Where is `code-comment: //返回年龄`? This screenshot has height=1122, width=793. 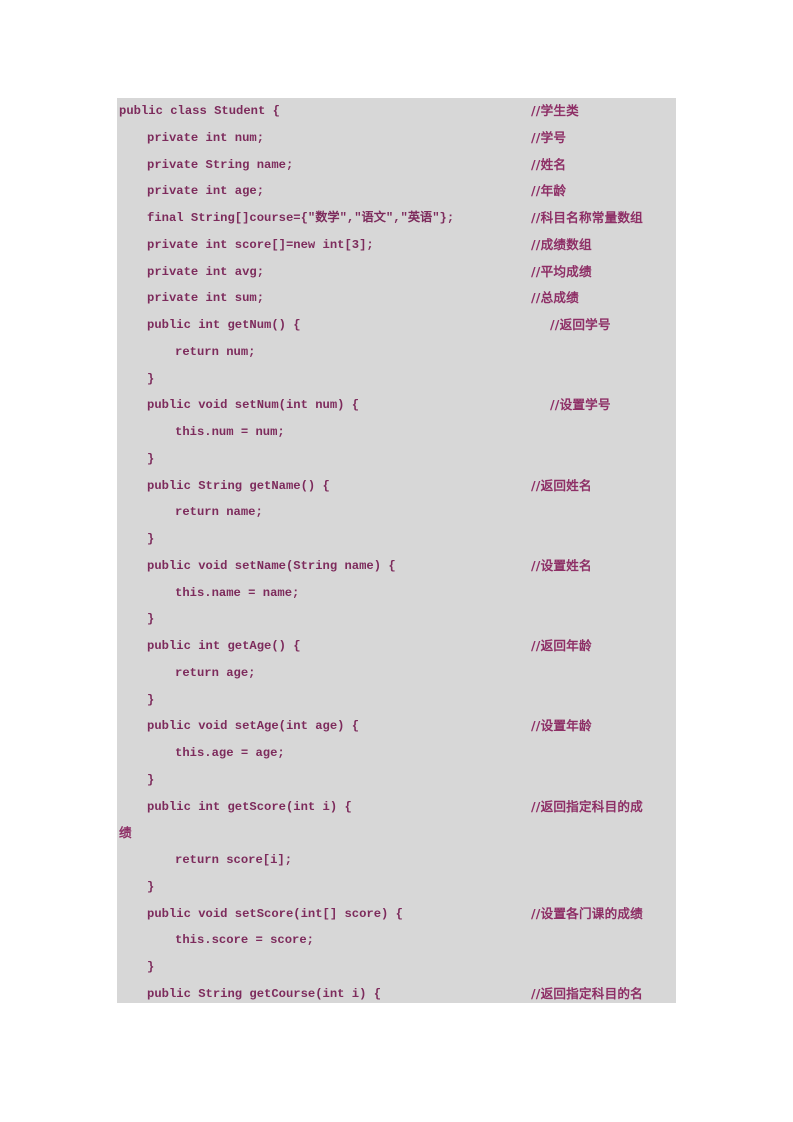 code-comment: //返回年龄 is located at coordinates (561, 645).